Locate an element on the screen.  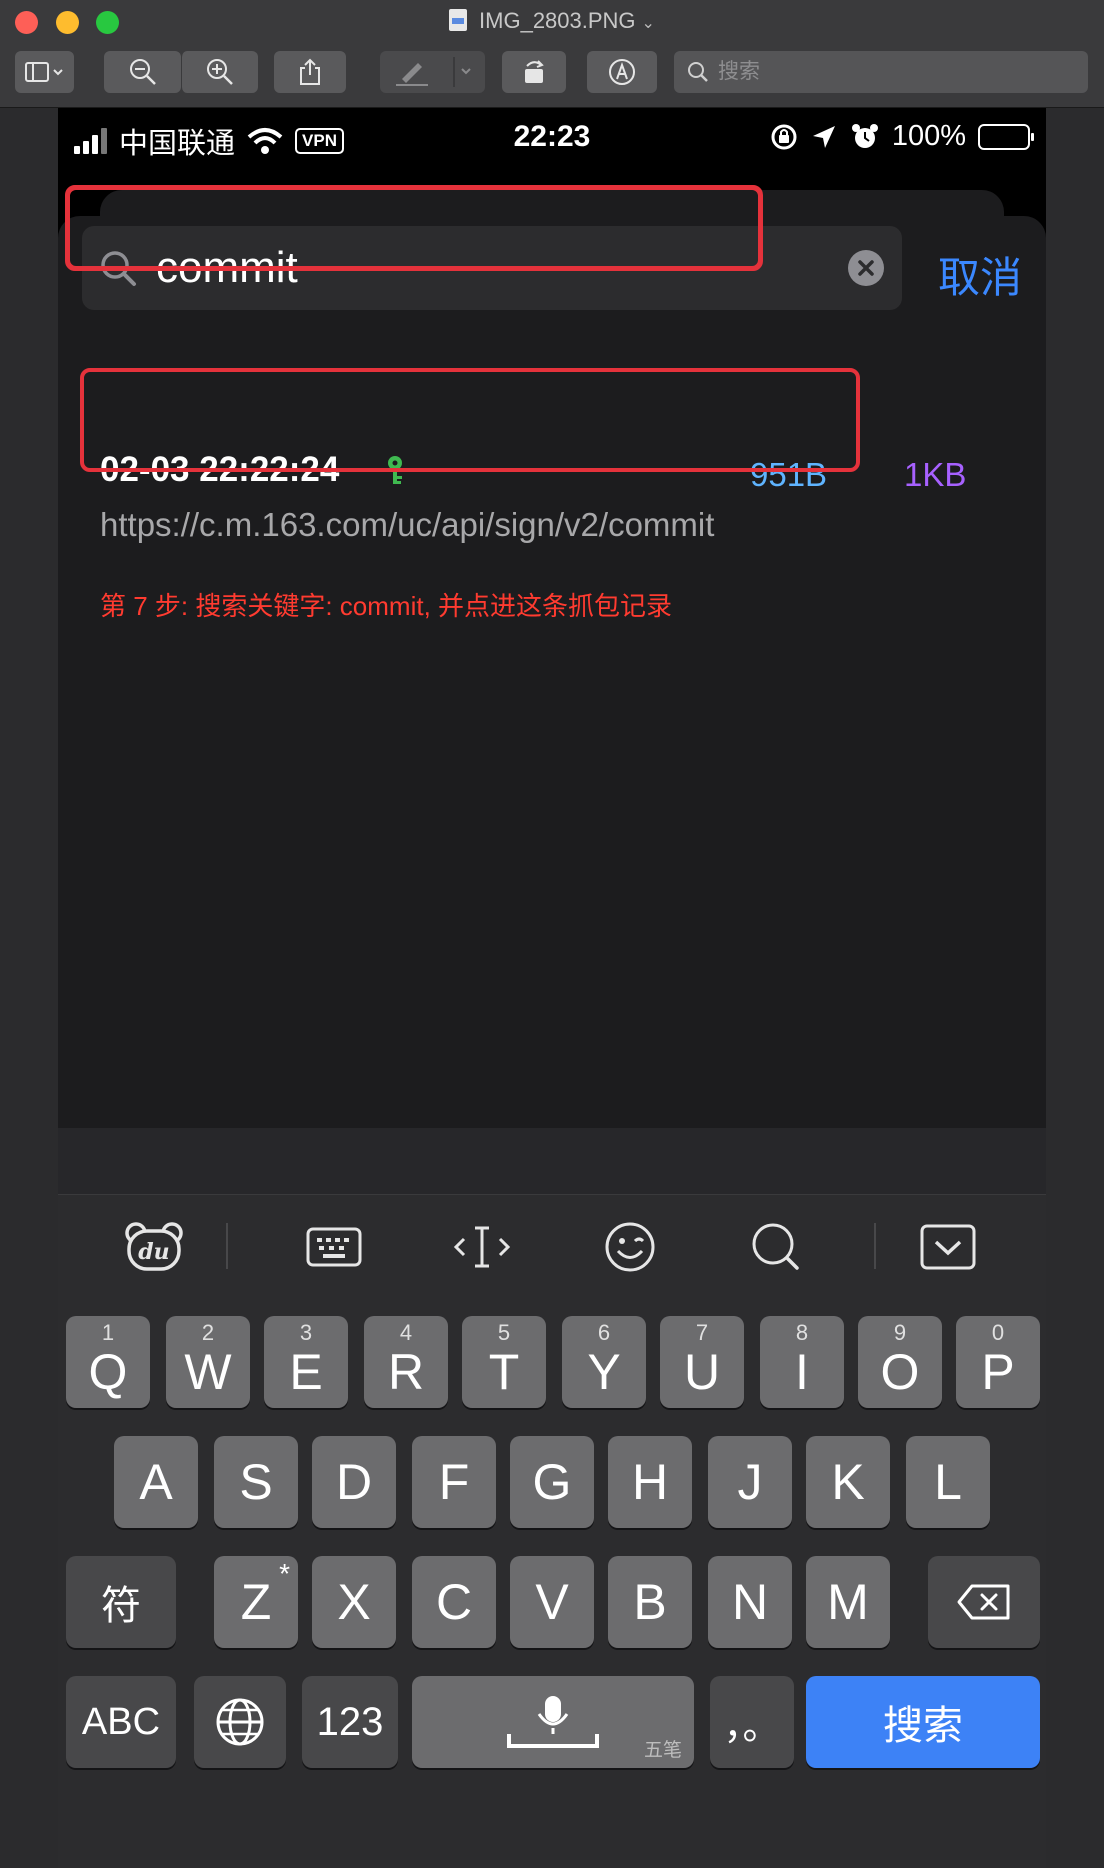
delete-key is located at coordinates (984, 1602).